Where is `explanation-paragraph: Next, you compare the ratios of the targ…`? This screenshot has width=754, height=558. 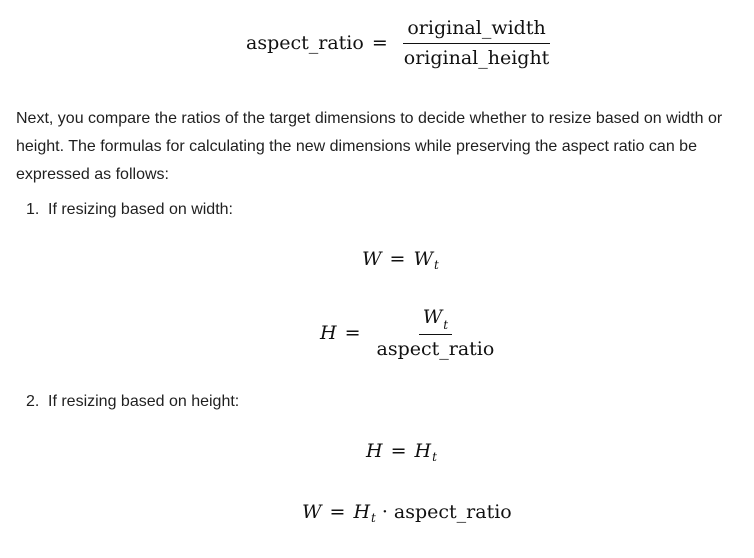 explanation-paragraph: Next, you compare the ratios of the targ… is located at coordinates (369, 146).